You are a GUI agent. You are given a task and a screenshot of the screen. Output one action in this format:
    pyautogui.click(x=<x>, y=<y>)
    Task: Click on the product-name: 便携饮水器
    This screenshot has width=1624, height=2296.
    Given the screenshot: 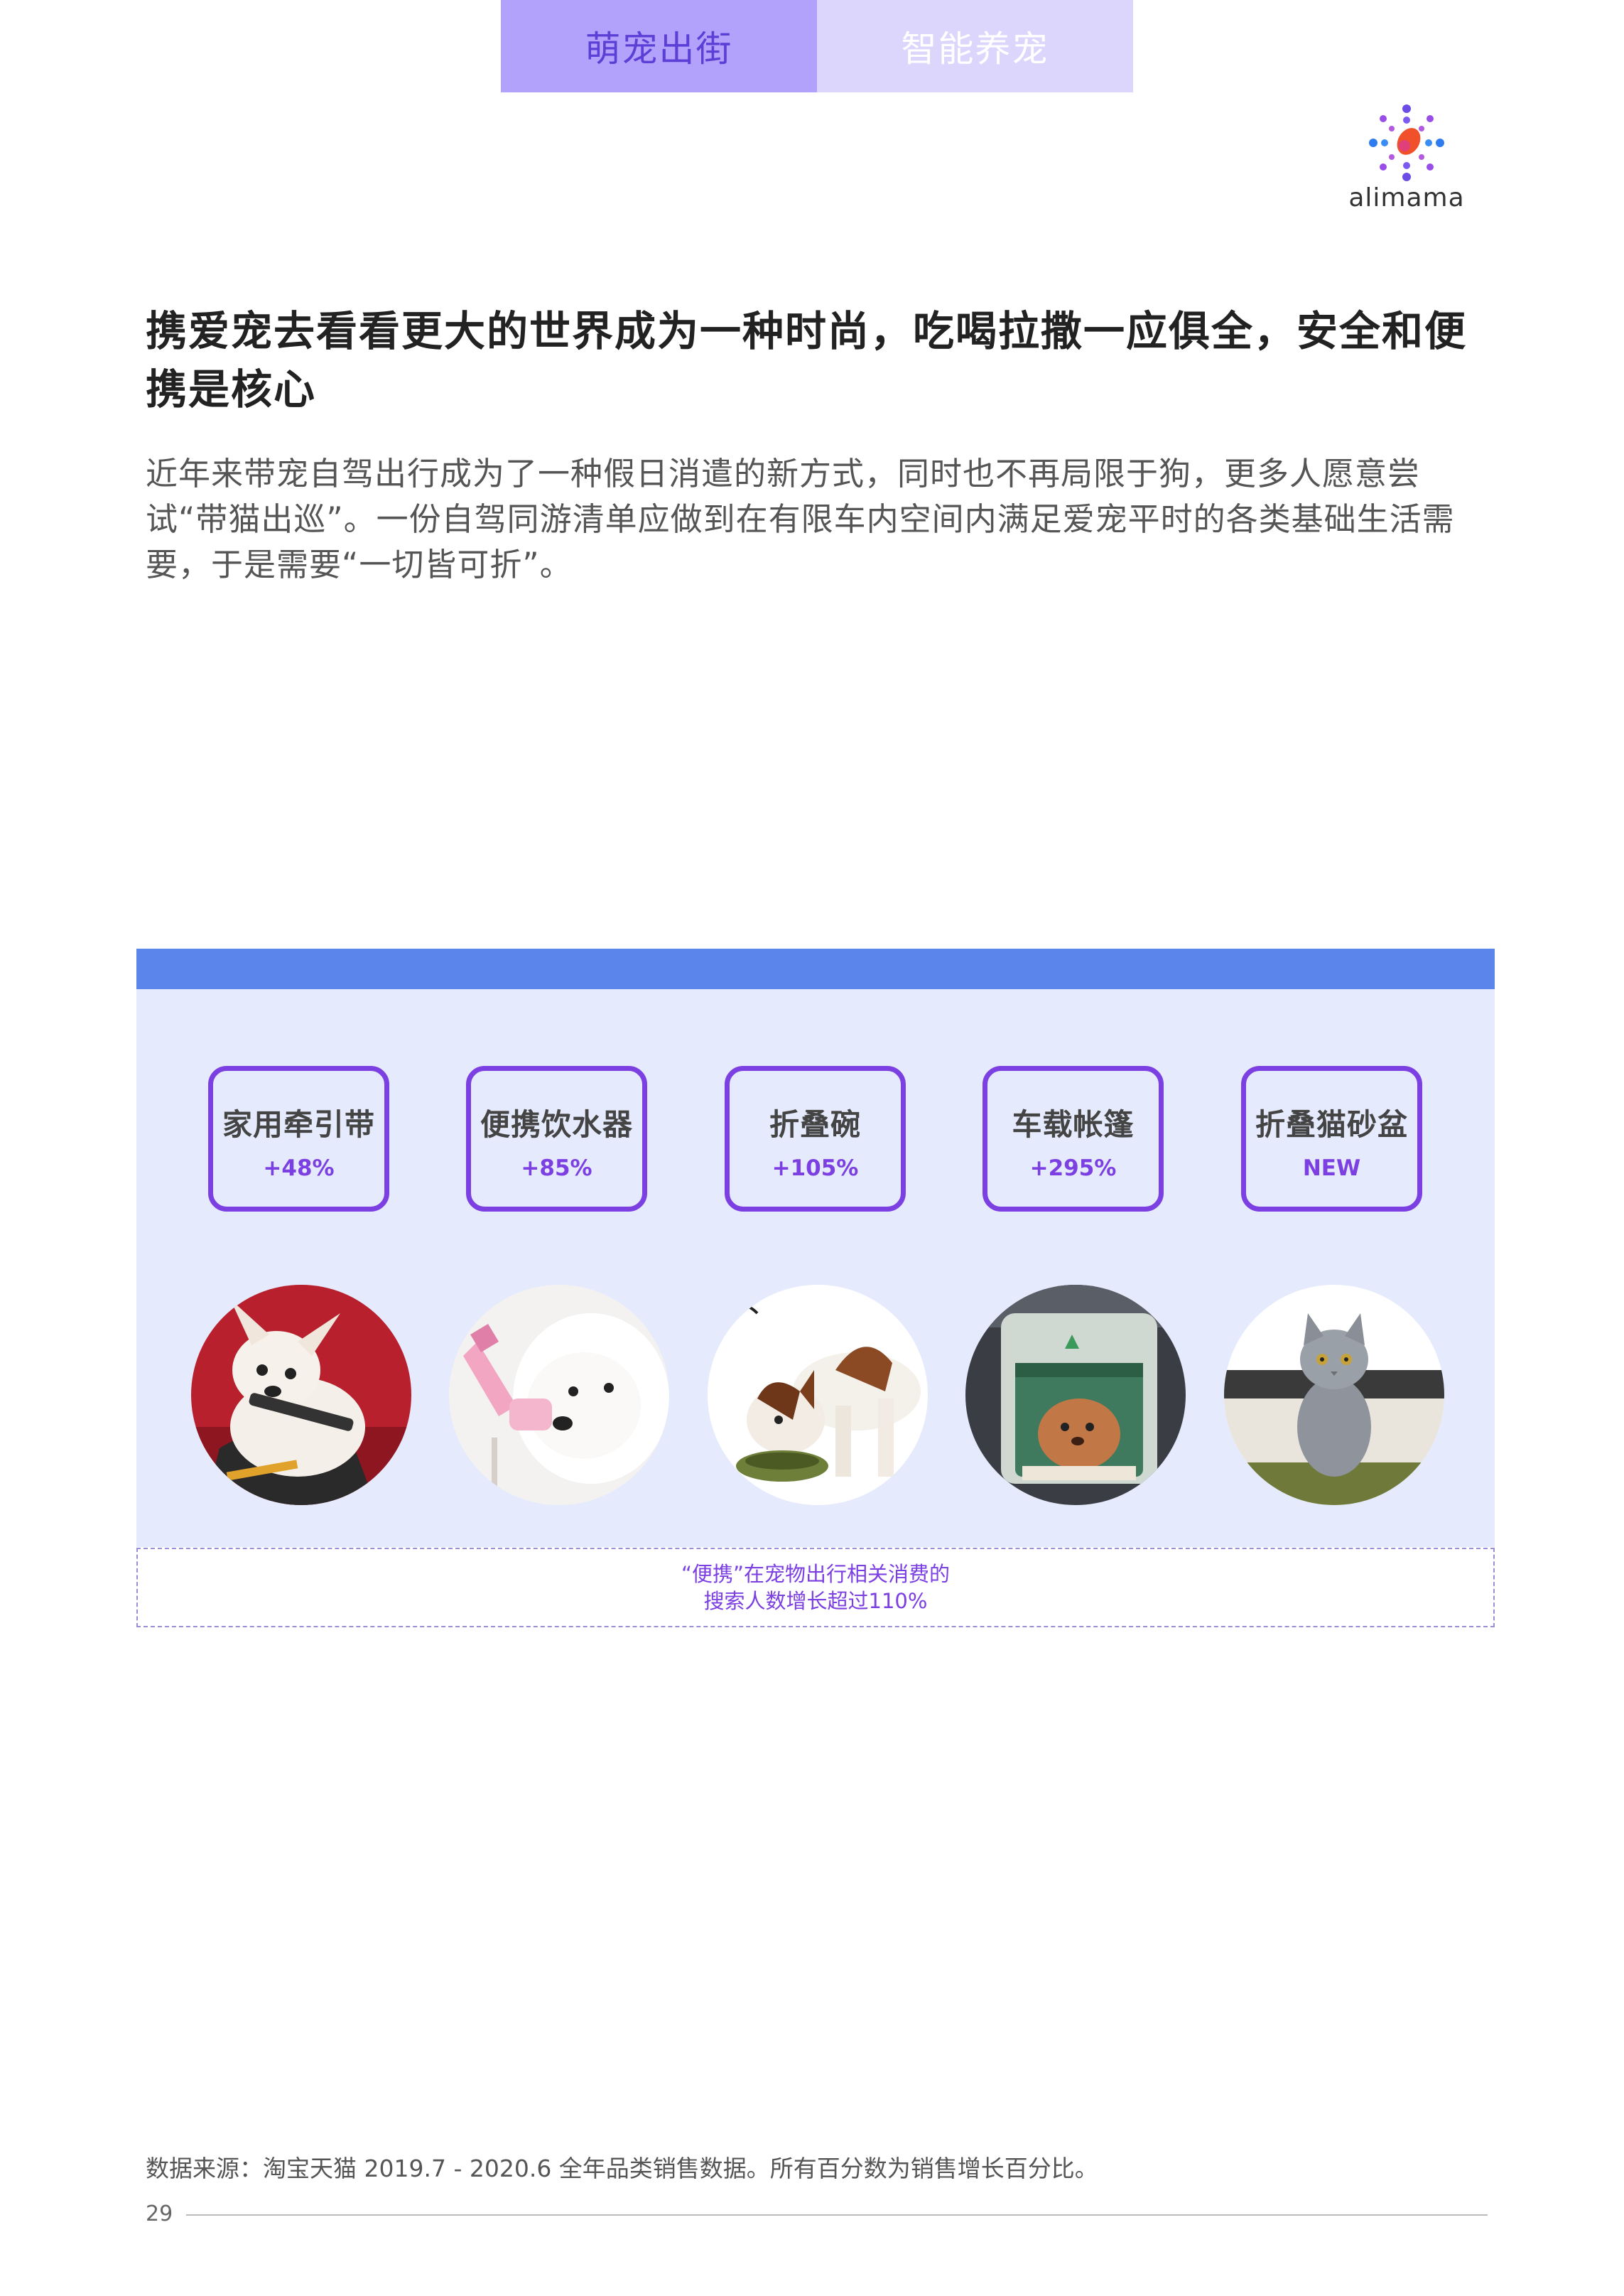 What is the action you would take?
    pyautogui.click(x=556, y=1124)
    